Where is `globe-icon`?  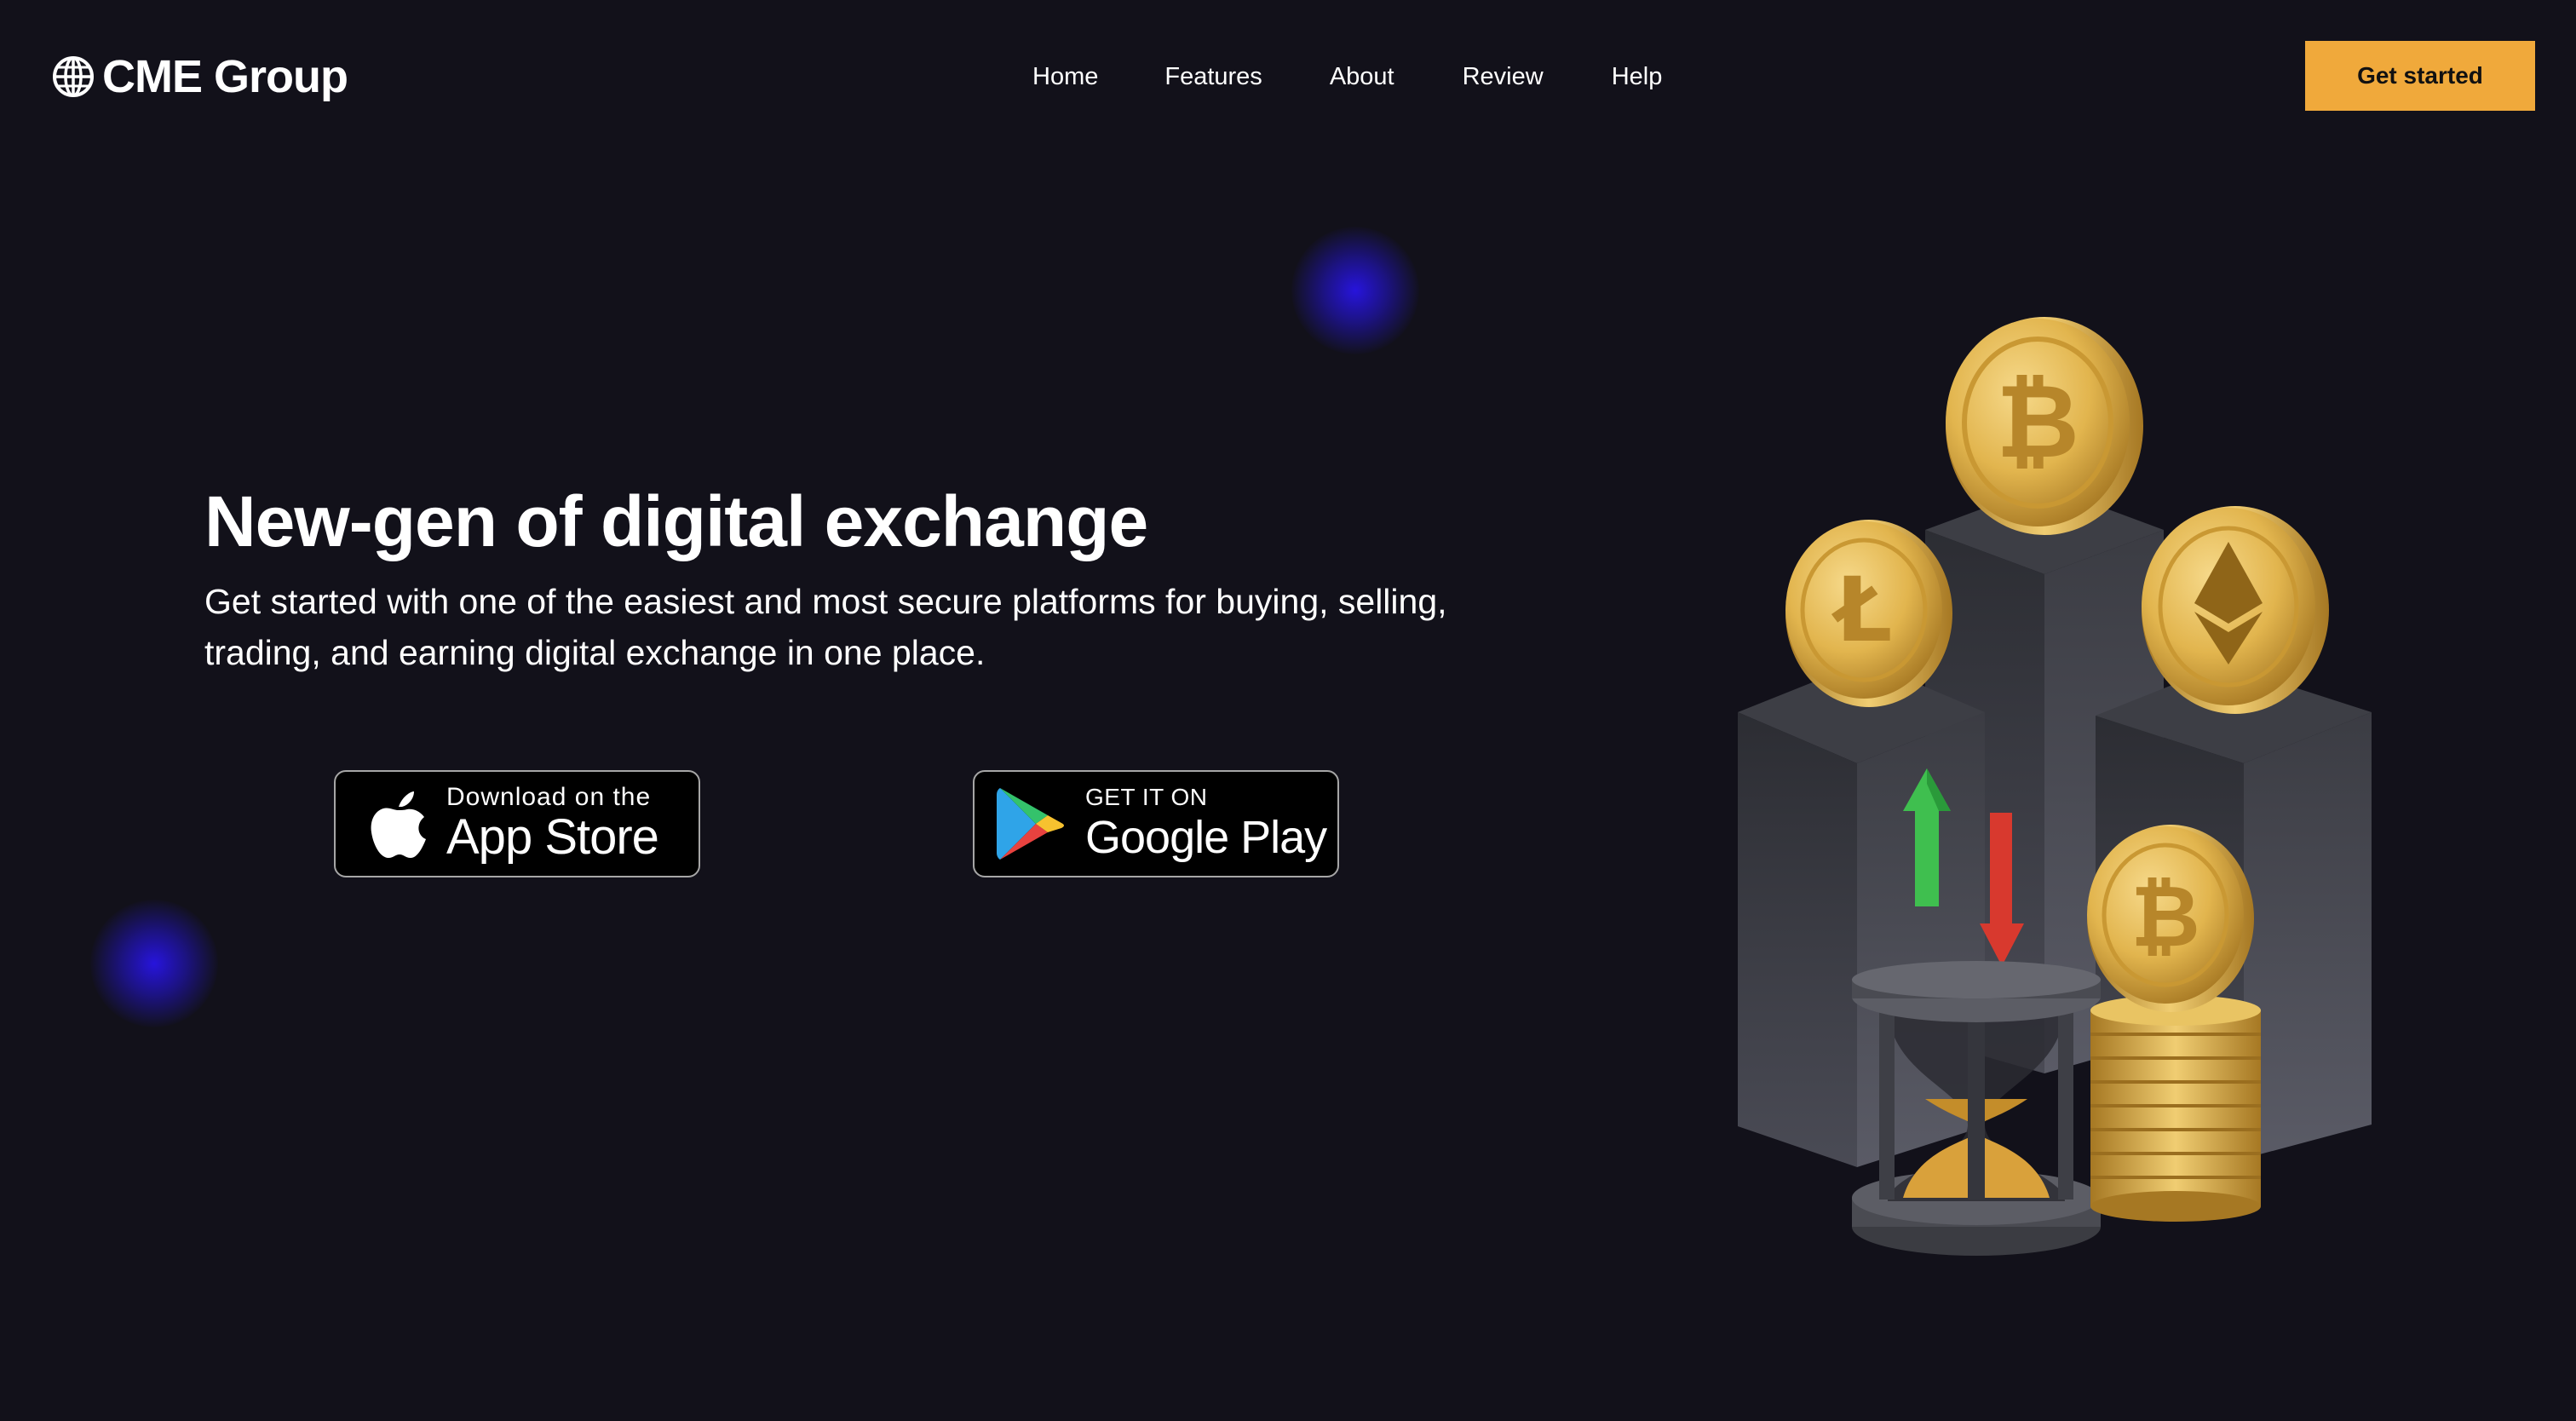
globe-icon is located at coordinates (74, 76).